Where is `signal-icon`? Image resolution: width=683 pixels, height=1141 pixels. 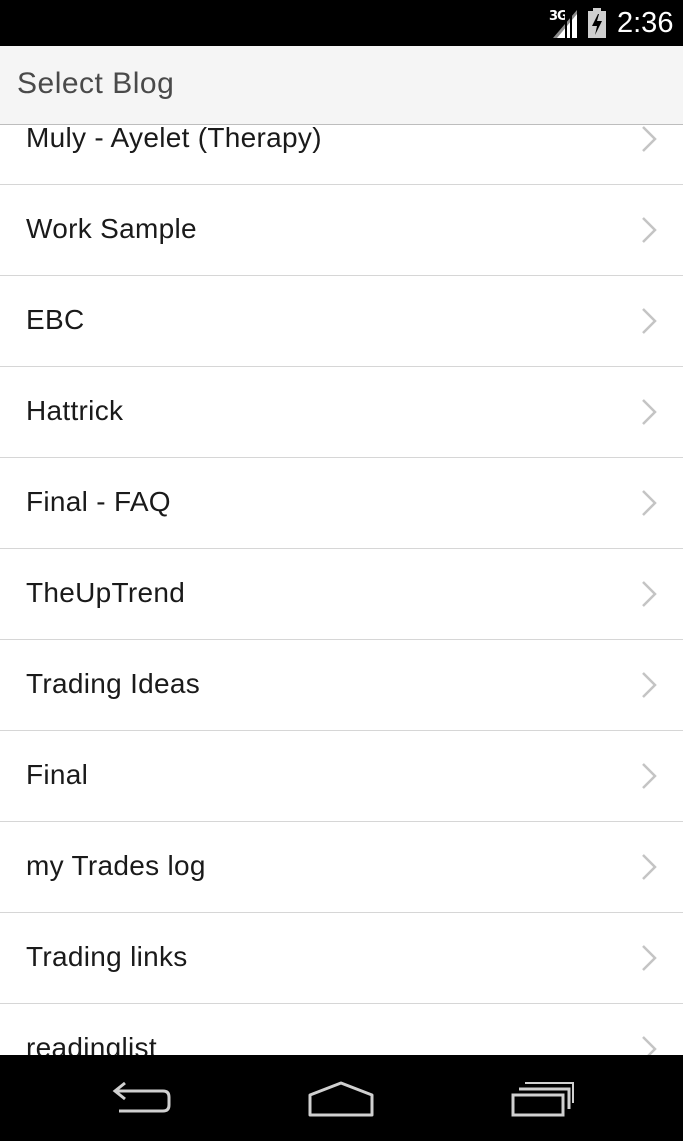 signal-icon is located at coordinates (565, 24).